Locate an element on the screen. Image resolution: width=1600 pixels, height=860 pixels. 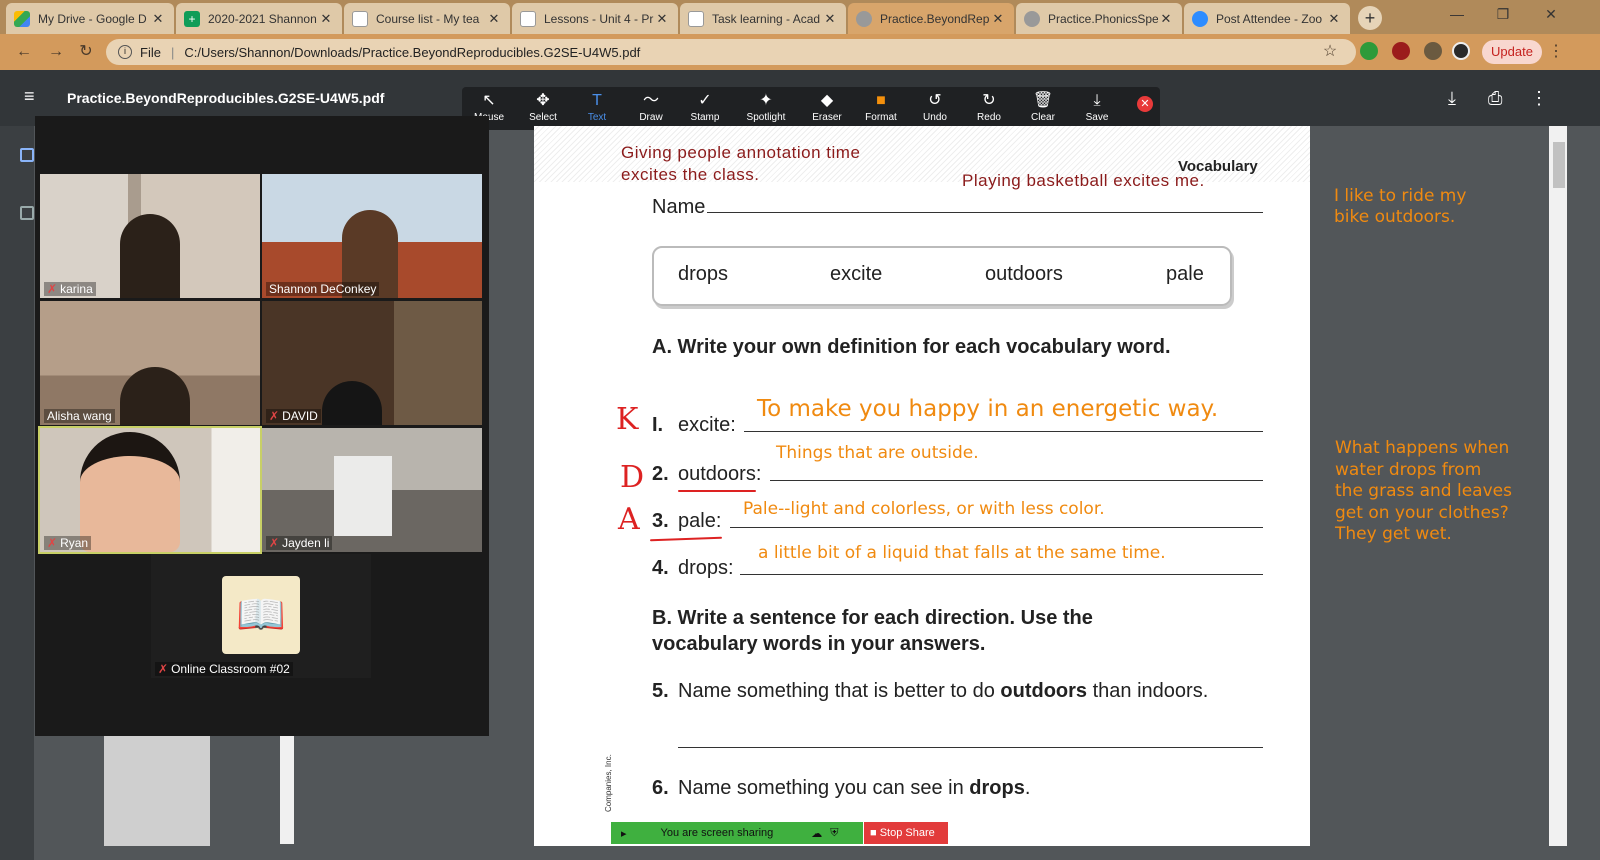
thumbnail-scrollbar is located at coordinates (287, 790).